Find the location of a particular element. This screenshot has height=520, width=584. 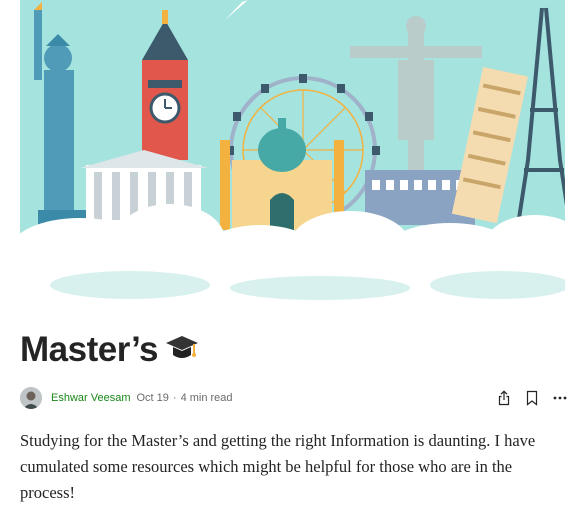

article-actions is located at coordinates (532, 398).